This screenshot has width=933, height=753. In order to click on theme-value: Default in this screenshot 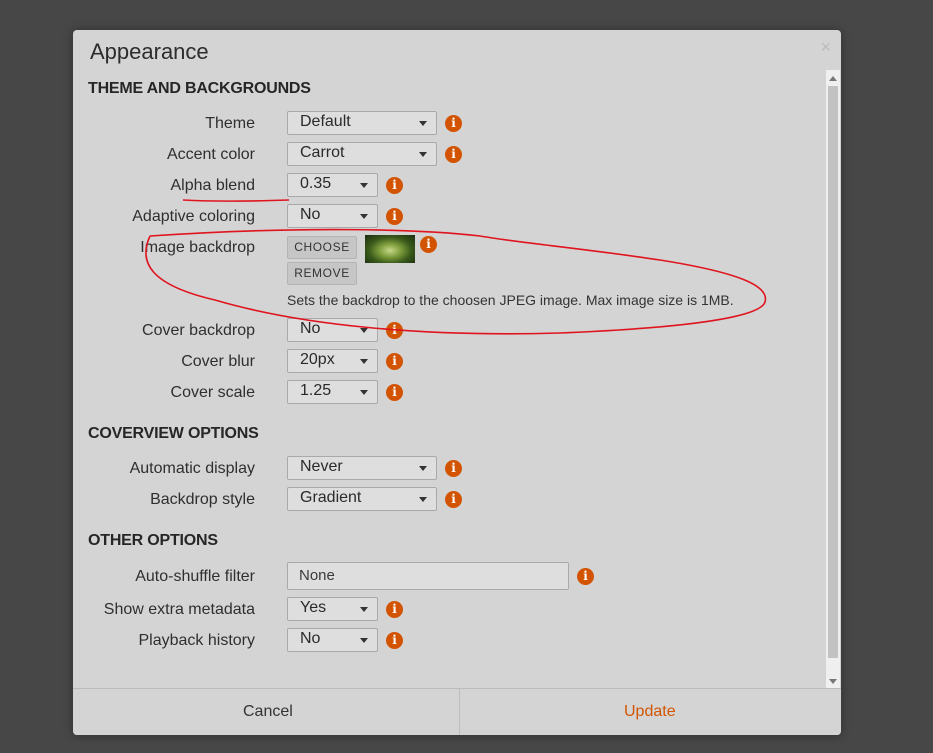, I will do `click(325, 121)`.